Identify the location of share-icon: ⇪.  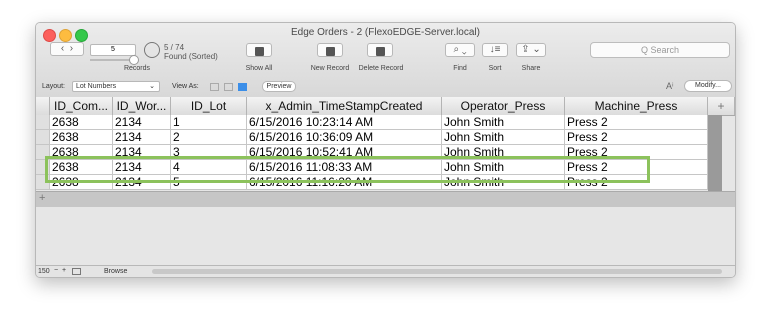
(525, 49).